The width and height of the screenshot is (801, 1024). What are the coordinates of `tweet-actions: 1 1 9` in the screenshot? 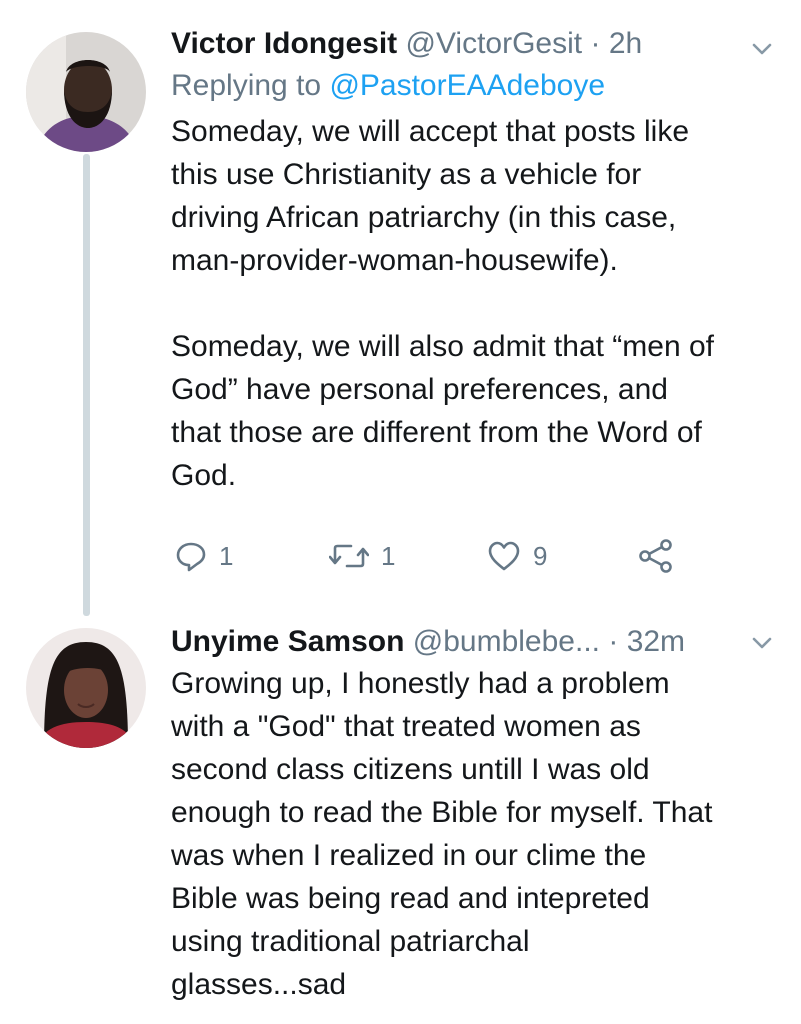 It's located at (481, 556).